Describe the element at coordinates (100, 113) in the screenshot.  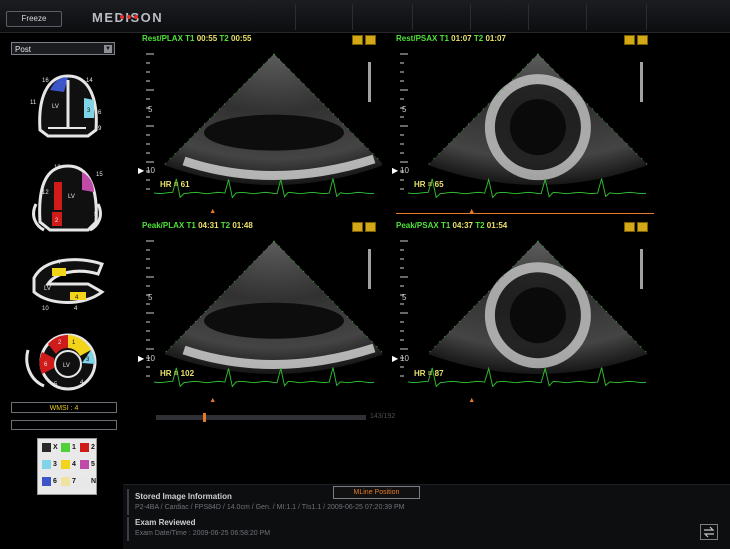
I see `segment-label: 6` at that location.